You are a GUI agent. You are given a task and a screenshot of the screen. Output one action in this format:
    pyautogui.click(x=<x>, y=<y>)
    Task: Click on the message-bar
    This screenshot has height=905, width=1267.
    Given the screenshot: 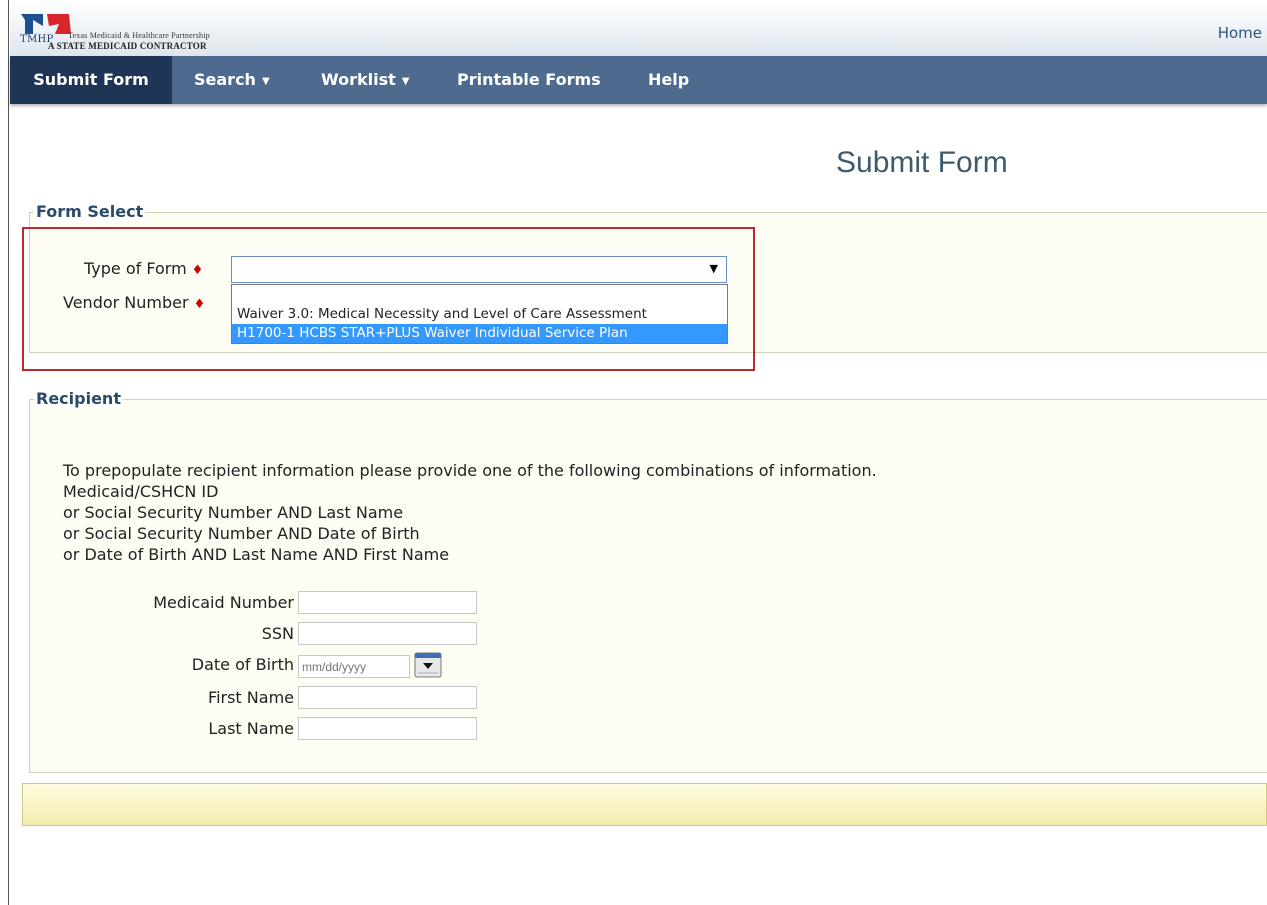 What is the action you would take?
    pyautogui.click(x=644, y=804)
    